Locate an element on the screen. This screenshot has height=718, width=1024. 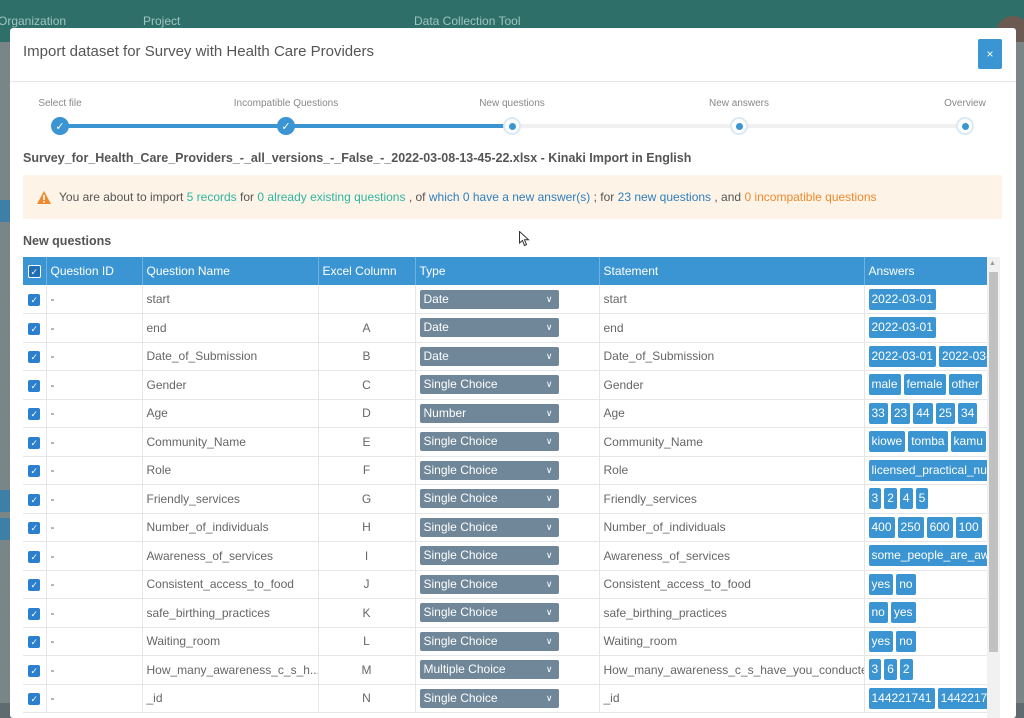
cell-excel-column: K is located at coordinates (367, 613).